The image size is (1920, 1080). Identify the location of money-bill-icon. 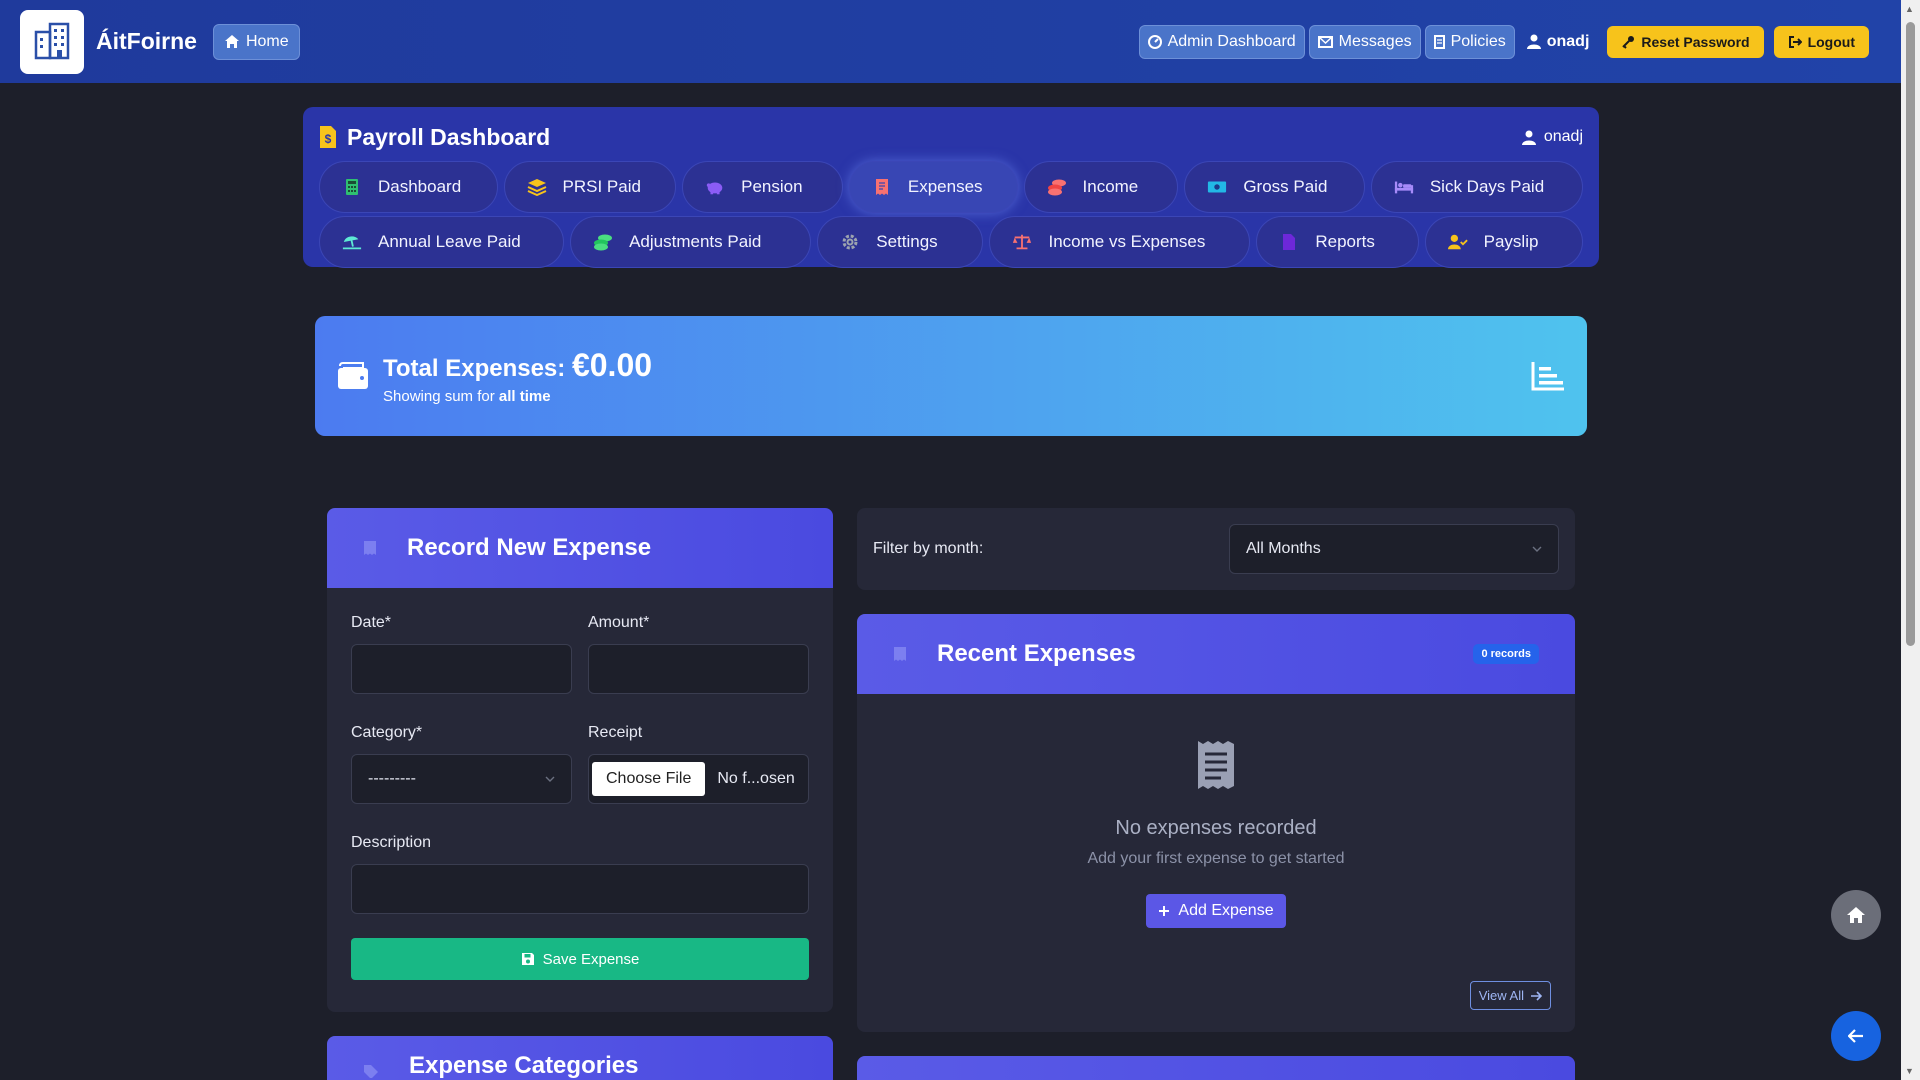
(1217, 187).